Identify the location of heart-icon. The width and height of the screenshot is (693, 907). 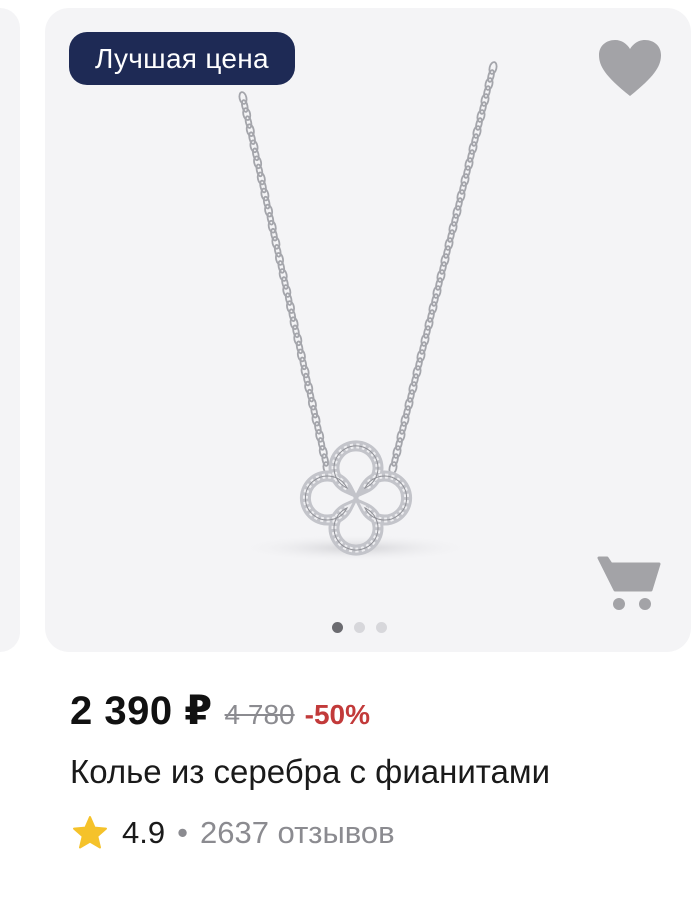
(630, 68).